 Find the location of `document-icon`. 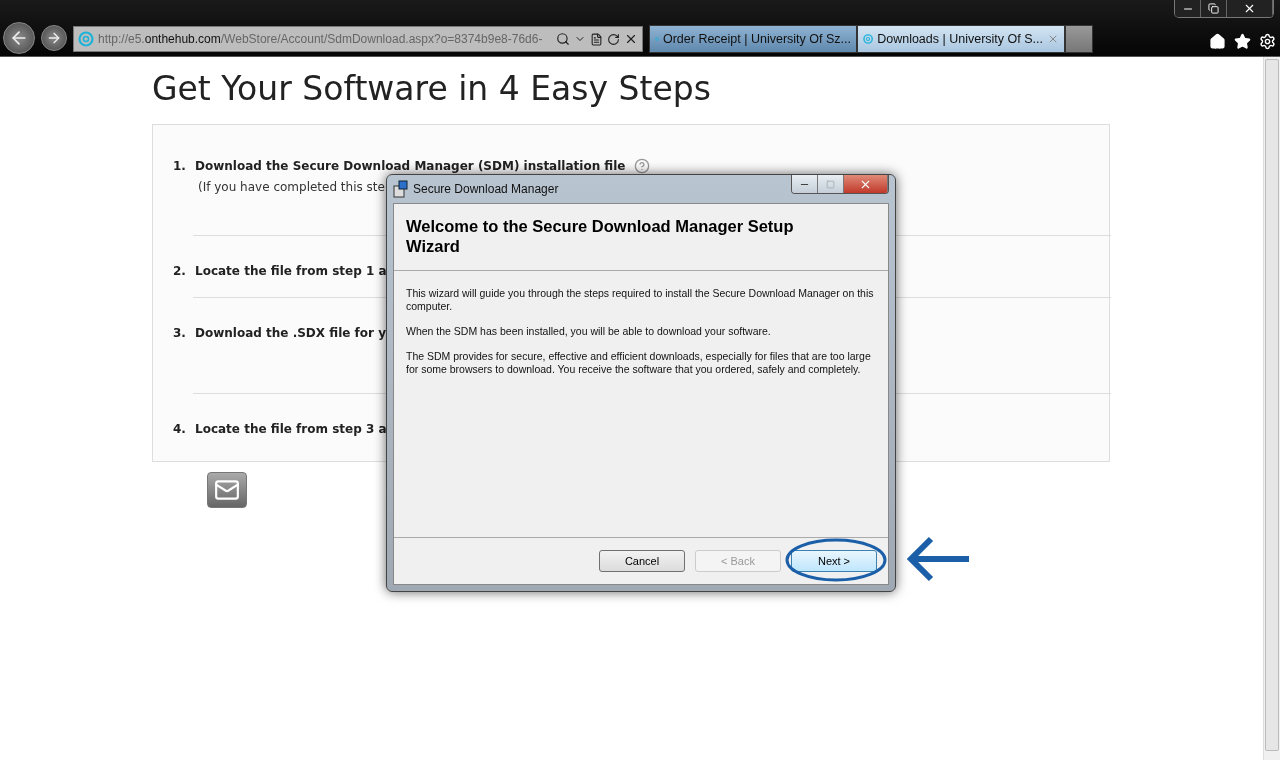

document-icon is located at coordinates (596, 39).